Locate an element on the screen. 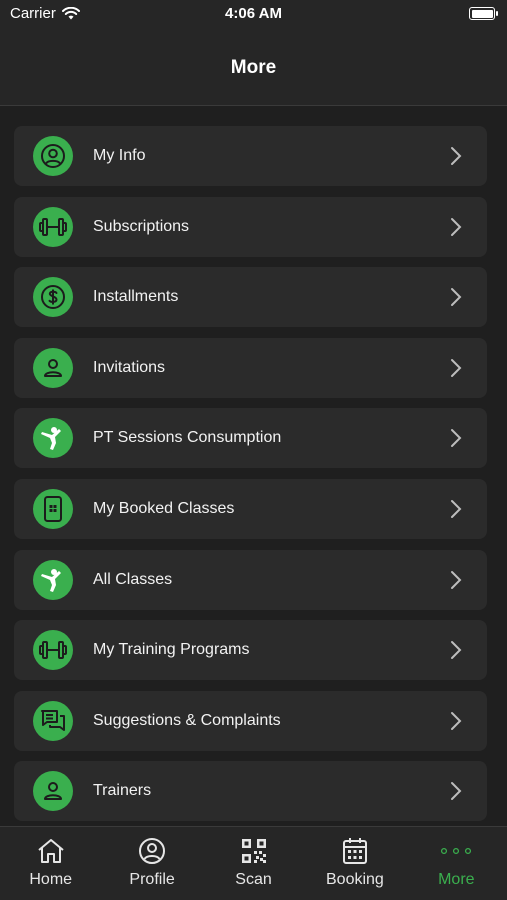 The image size is (507, 900). menu-item-label: PT Sessions Consumption is located at coordinates (187, 438).